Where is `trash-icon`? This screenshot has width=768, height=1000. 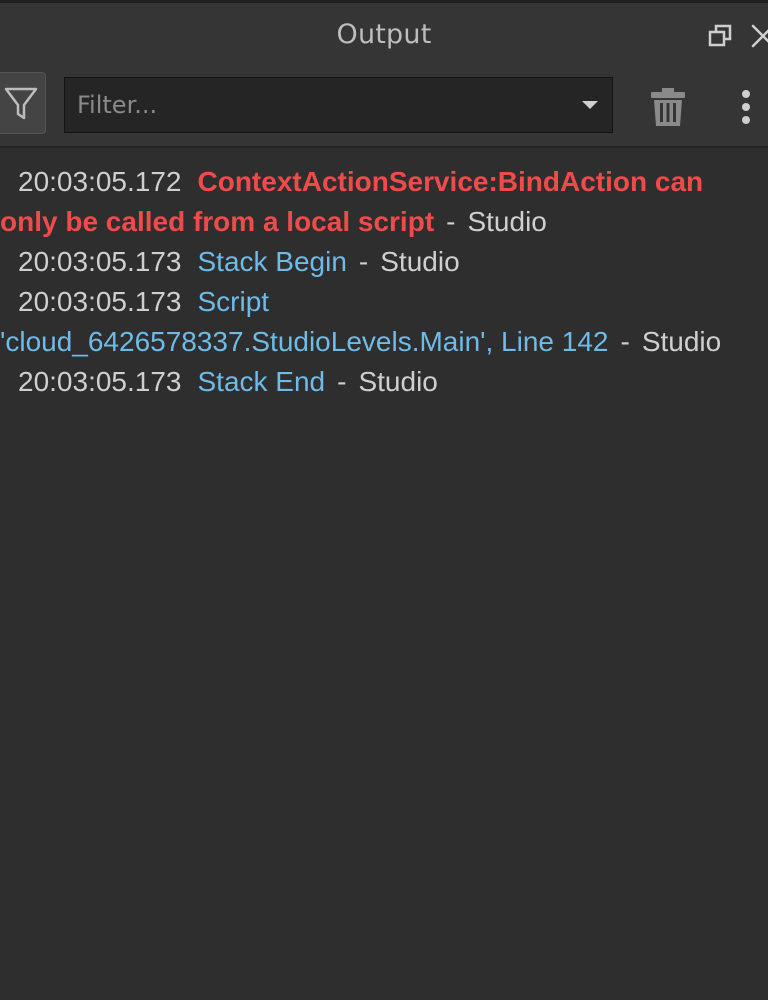
trash-icon is located at coordinates (668, 110).